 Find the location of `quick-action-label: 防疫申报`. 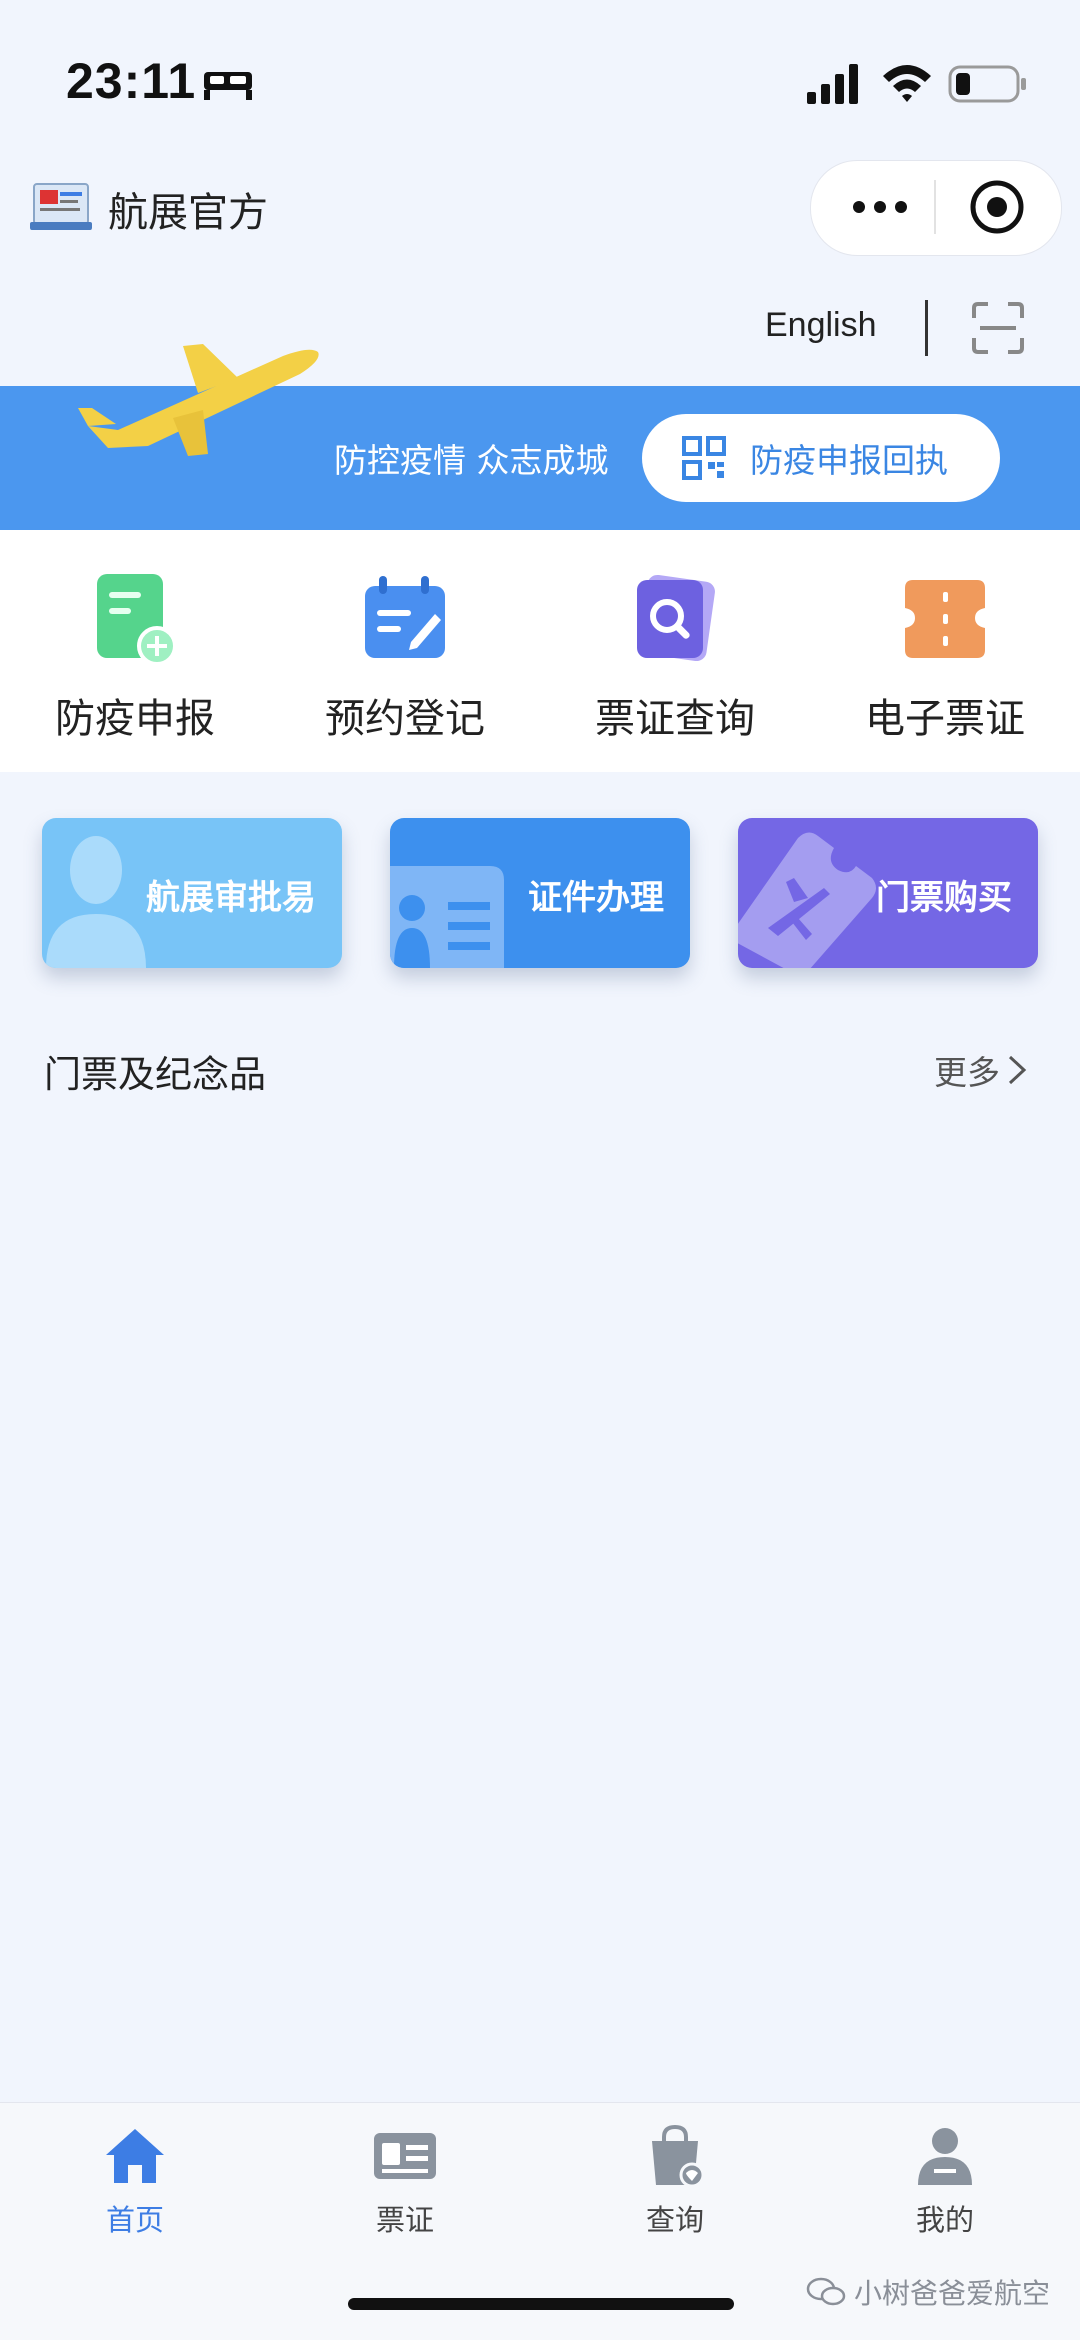

quick-action-label: 防疫申报 is located at coordinates (135, 719).